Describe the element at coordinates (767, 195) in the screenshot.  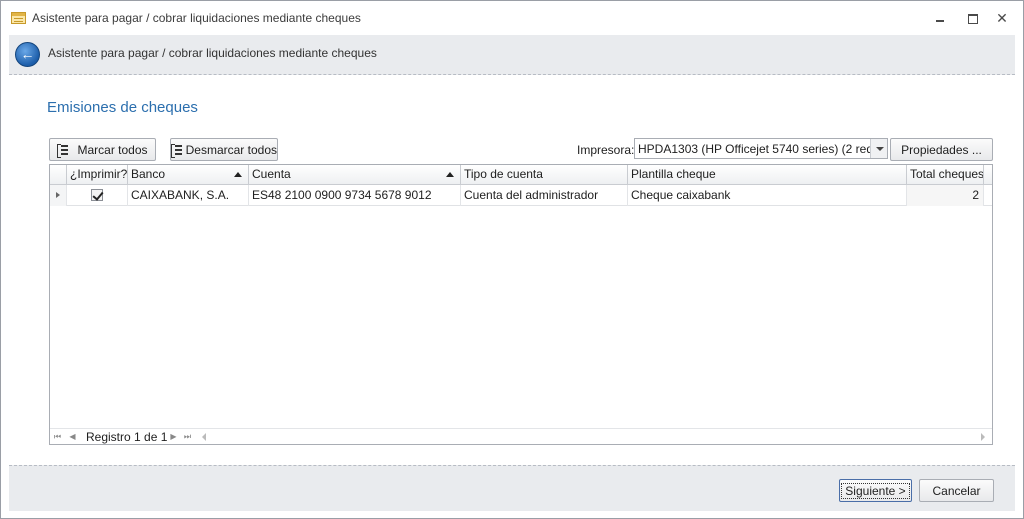
I see `plantilla-cell: Cheque caixabank` at that location.